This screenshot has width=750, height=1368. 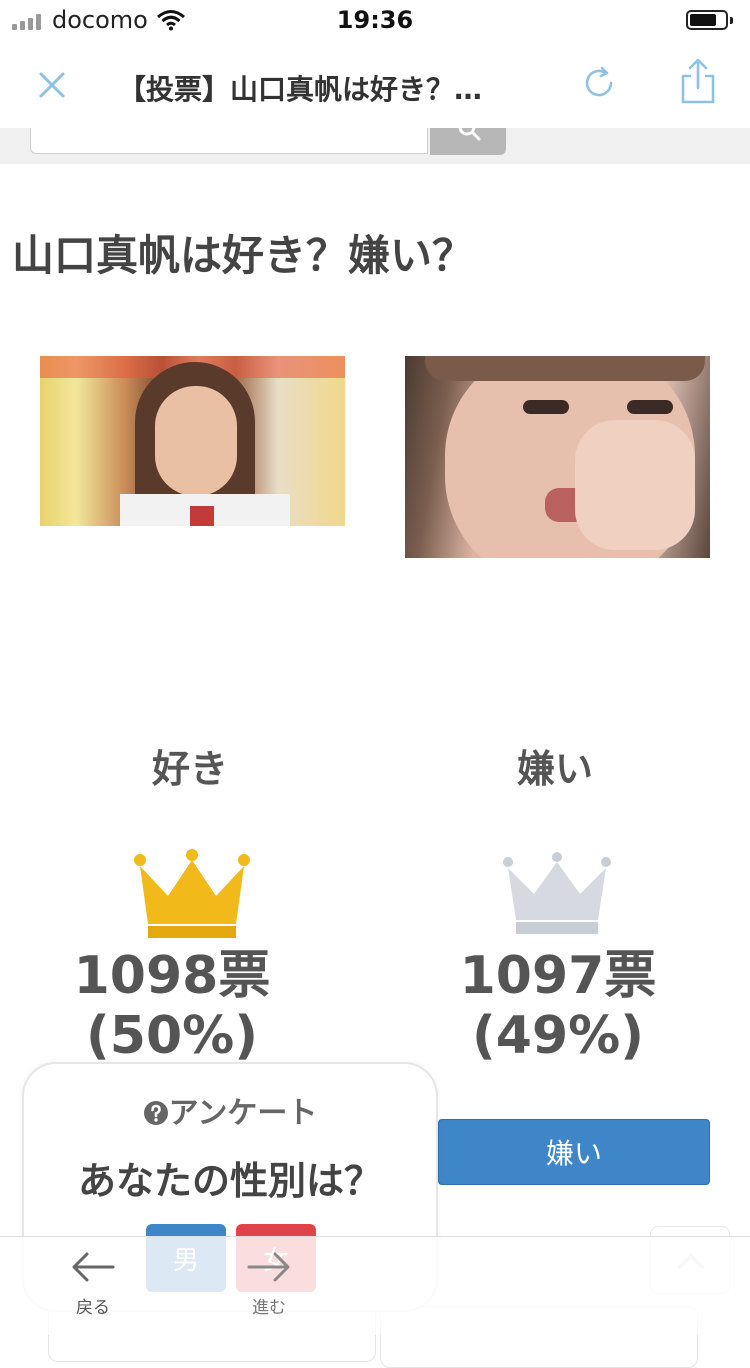 I want to click on survey-label: アンケート, so click(x=243, y=1113).